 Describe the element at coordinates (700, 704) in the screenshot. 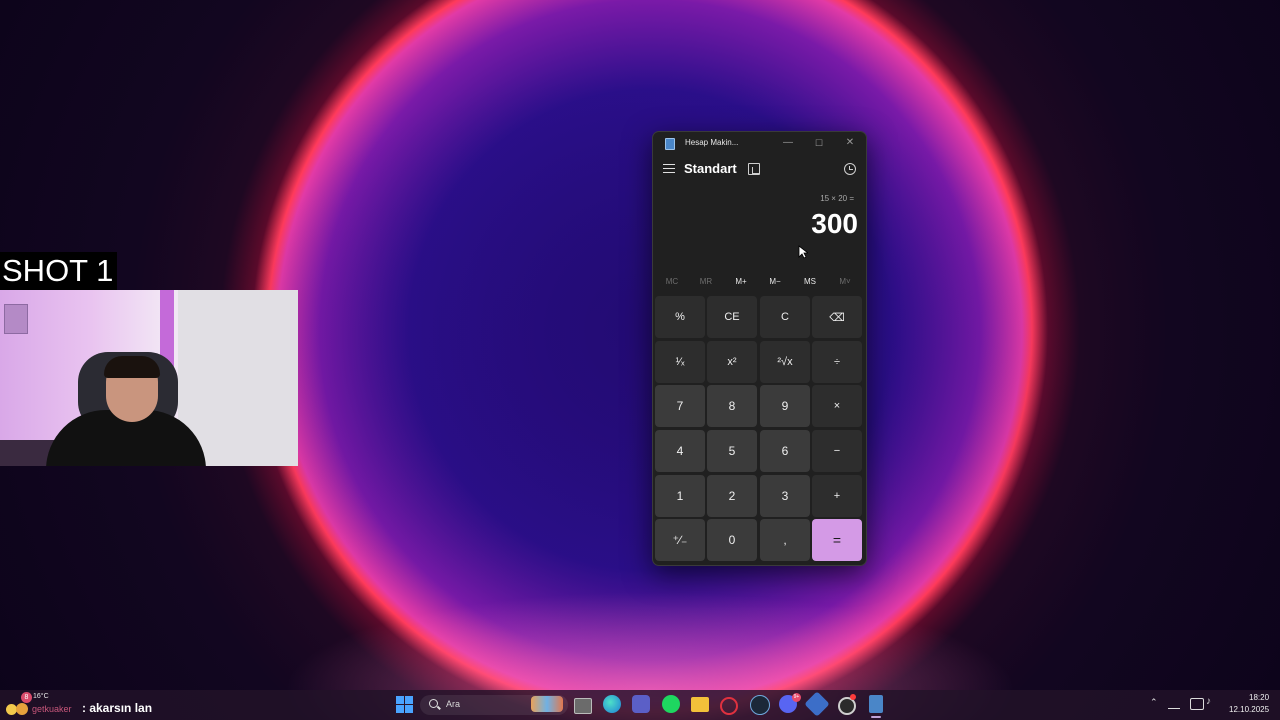

I see `file-explorer-icon` at that location.